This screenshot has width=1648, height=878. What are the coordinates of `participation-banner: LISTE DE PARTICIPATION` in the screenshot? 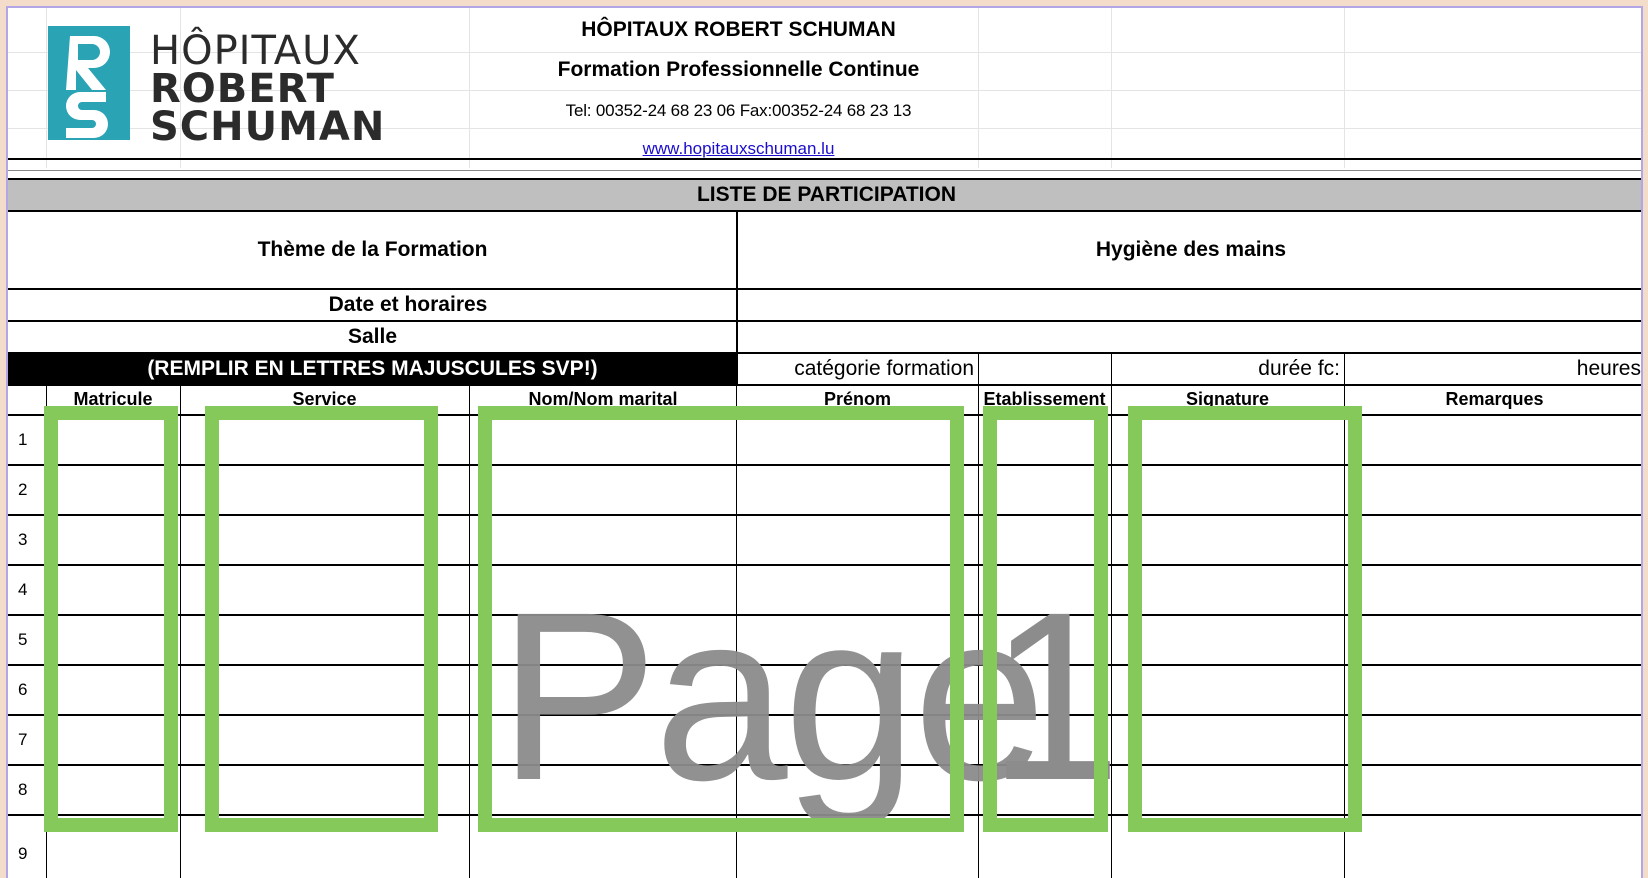 It's located at (824, 195).